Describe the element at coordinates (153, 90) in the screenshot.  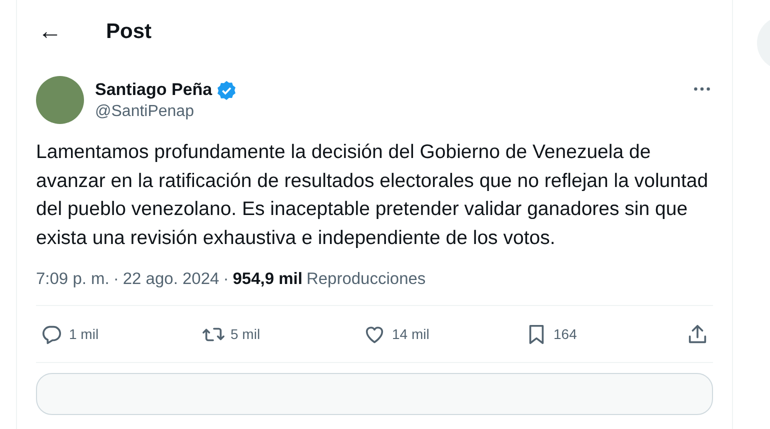
I see `author-name: Santiago Peña` at that location.